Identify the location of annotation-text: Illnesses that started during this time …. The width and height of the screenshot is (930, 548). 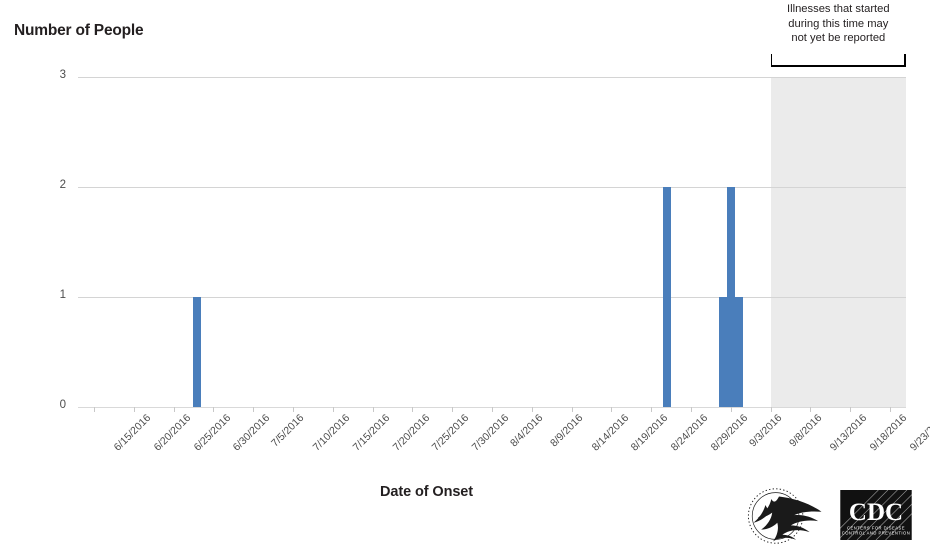
(838, 24).